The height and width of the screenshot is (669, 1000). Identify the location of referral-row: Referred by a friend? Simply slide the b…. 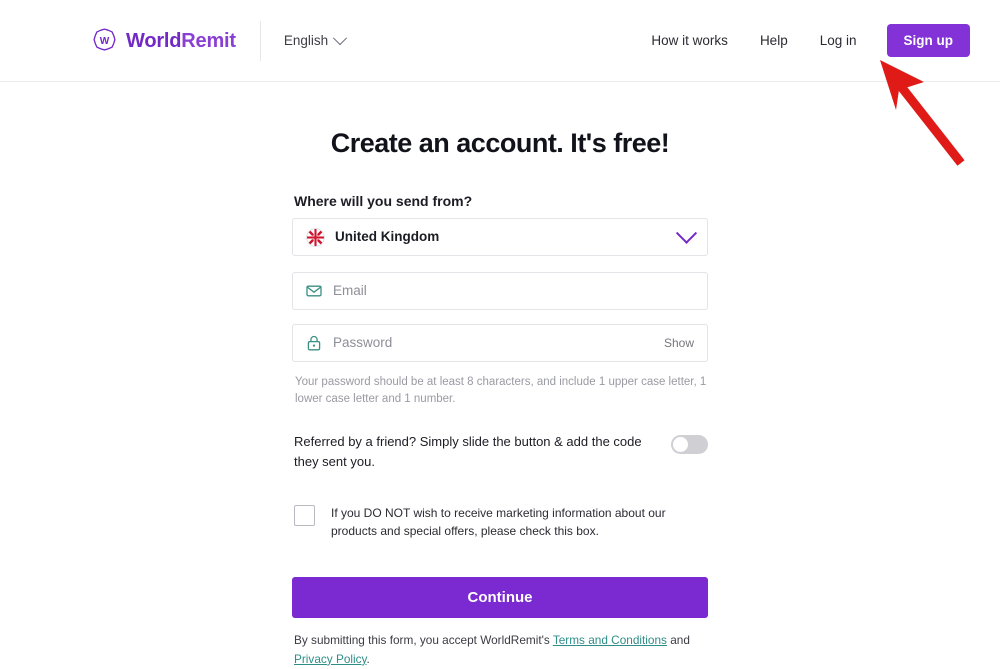
(500, 452).